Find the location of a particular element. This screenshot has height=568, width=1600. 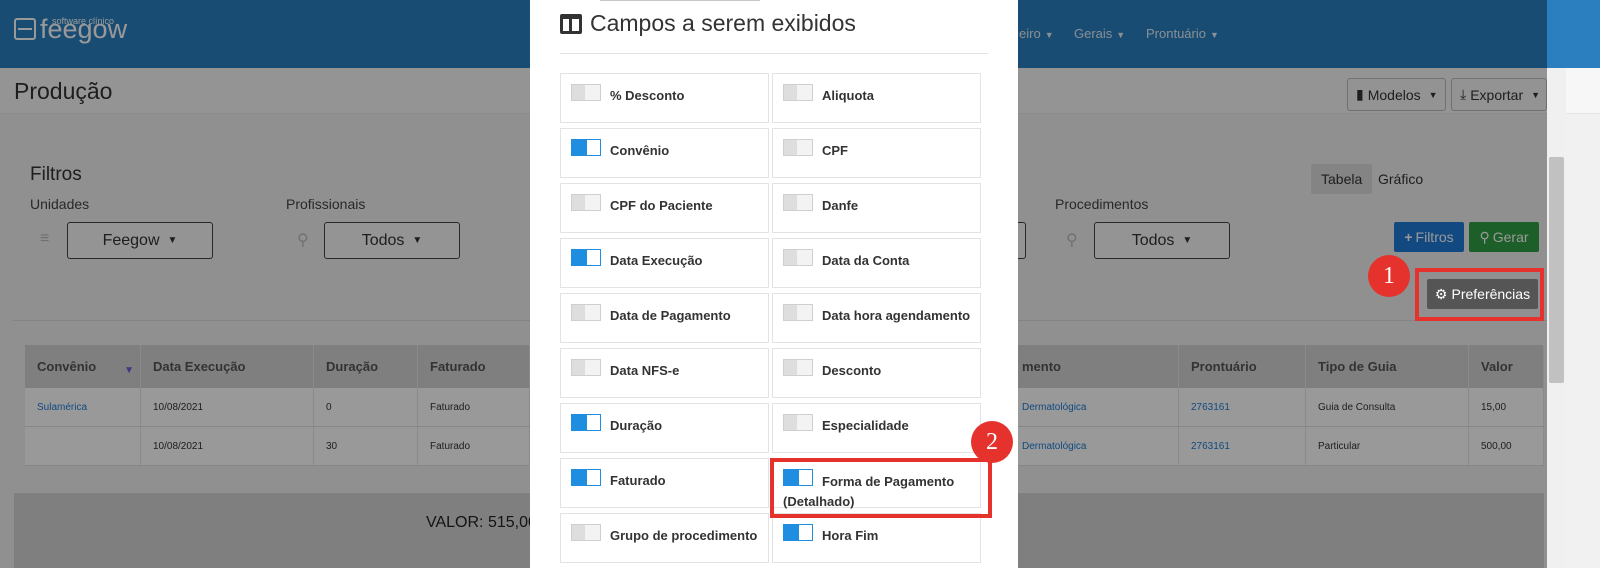

field-option: Data Execução is located at coordinates (664, 263).